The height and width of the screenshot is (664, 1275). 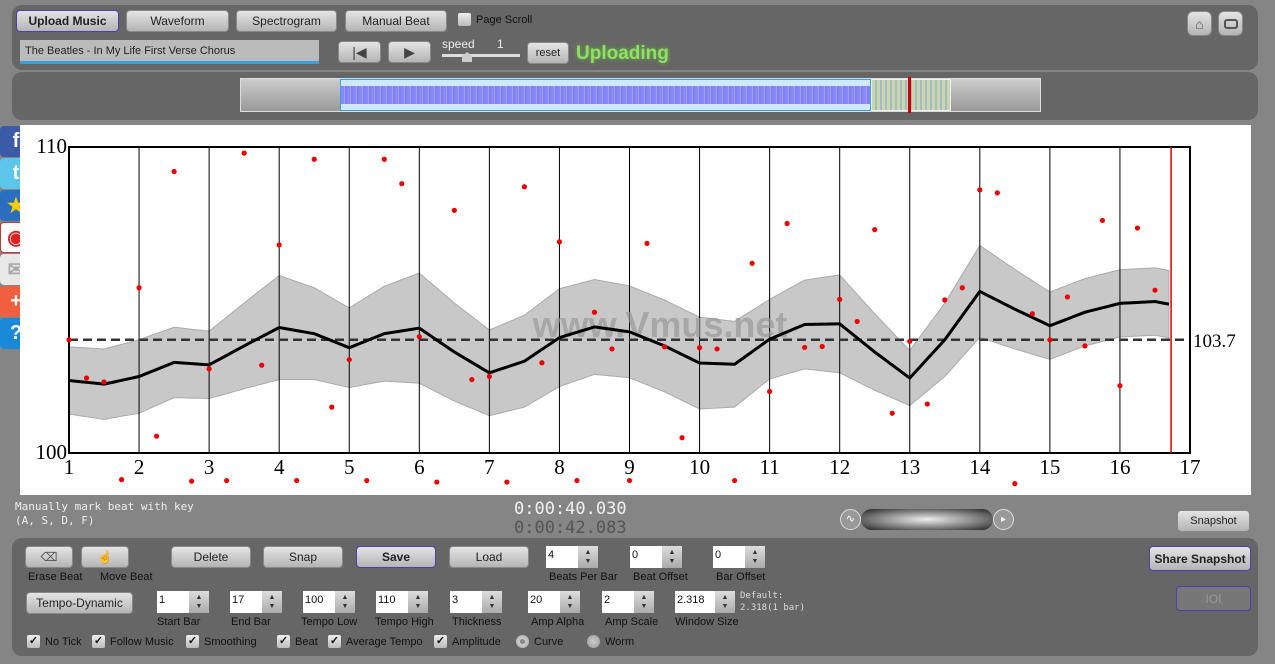 I want to click on amp-scale-value: 2, so click(x=618, y=602).